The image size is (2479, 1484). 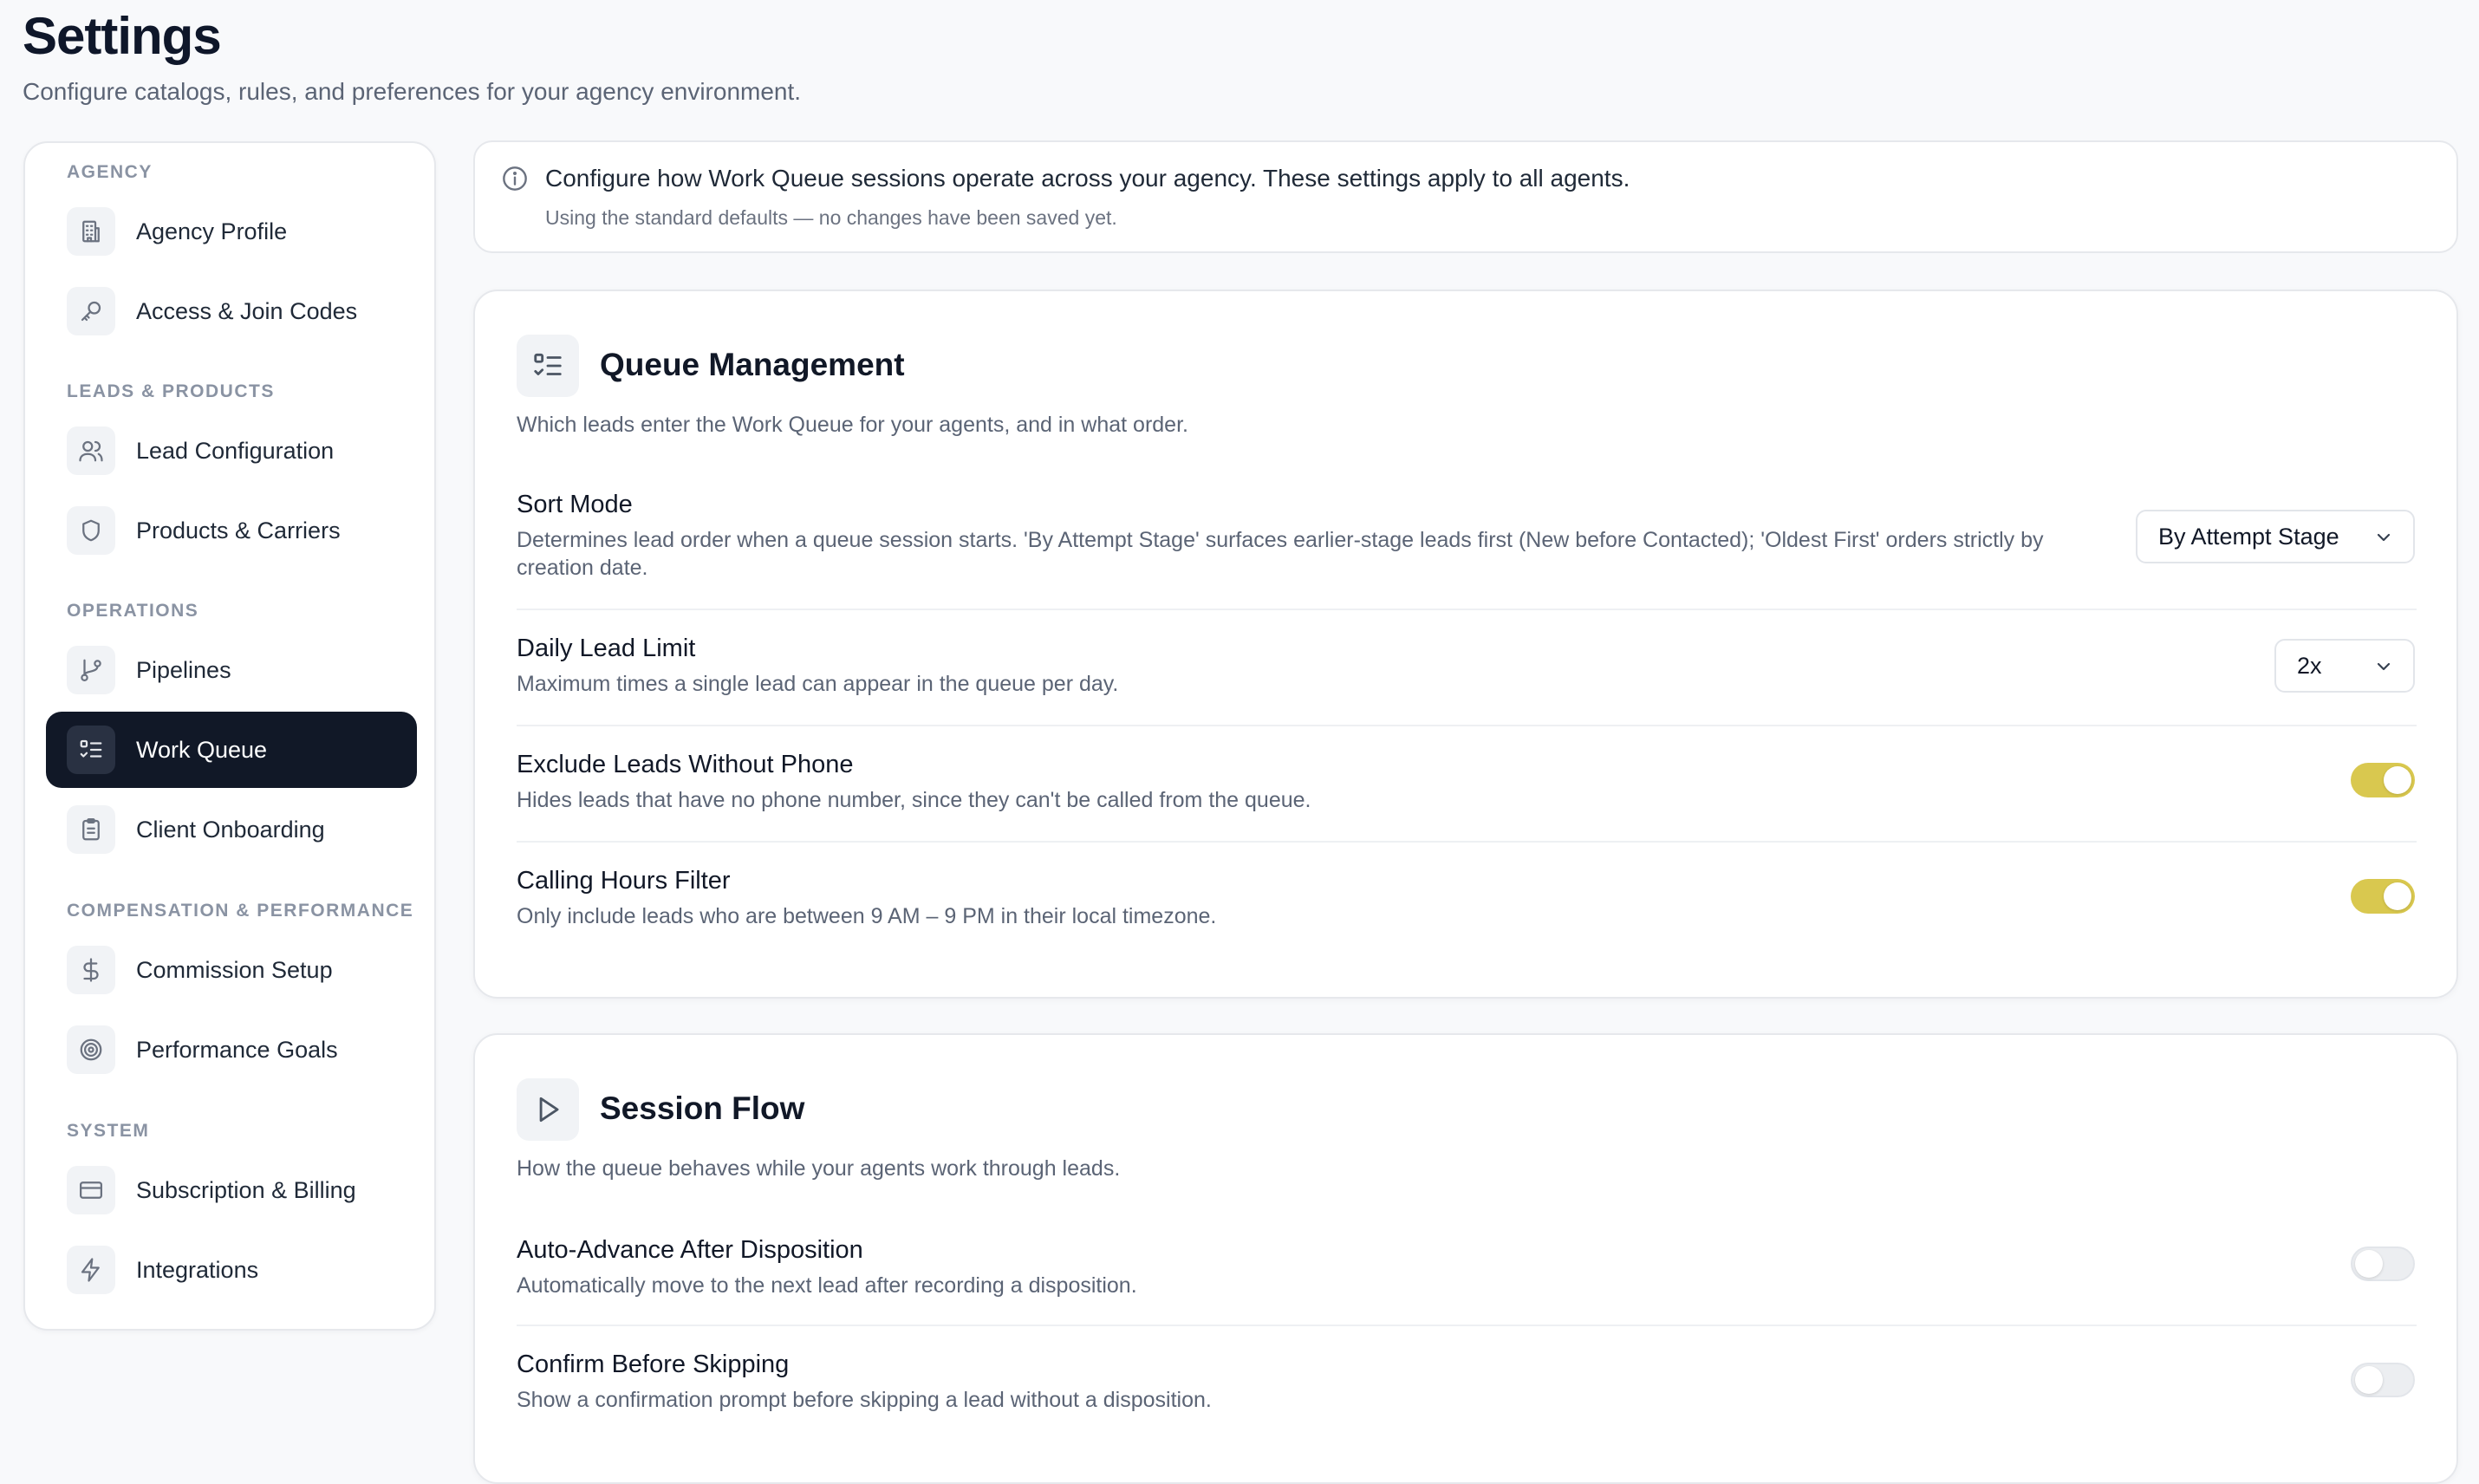 I want to click on credit-card-icon, so click(x=91, y=1190).